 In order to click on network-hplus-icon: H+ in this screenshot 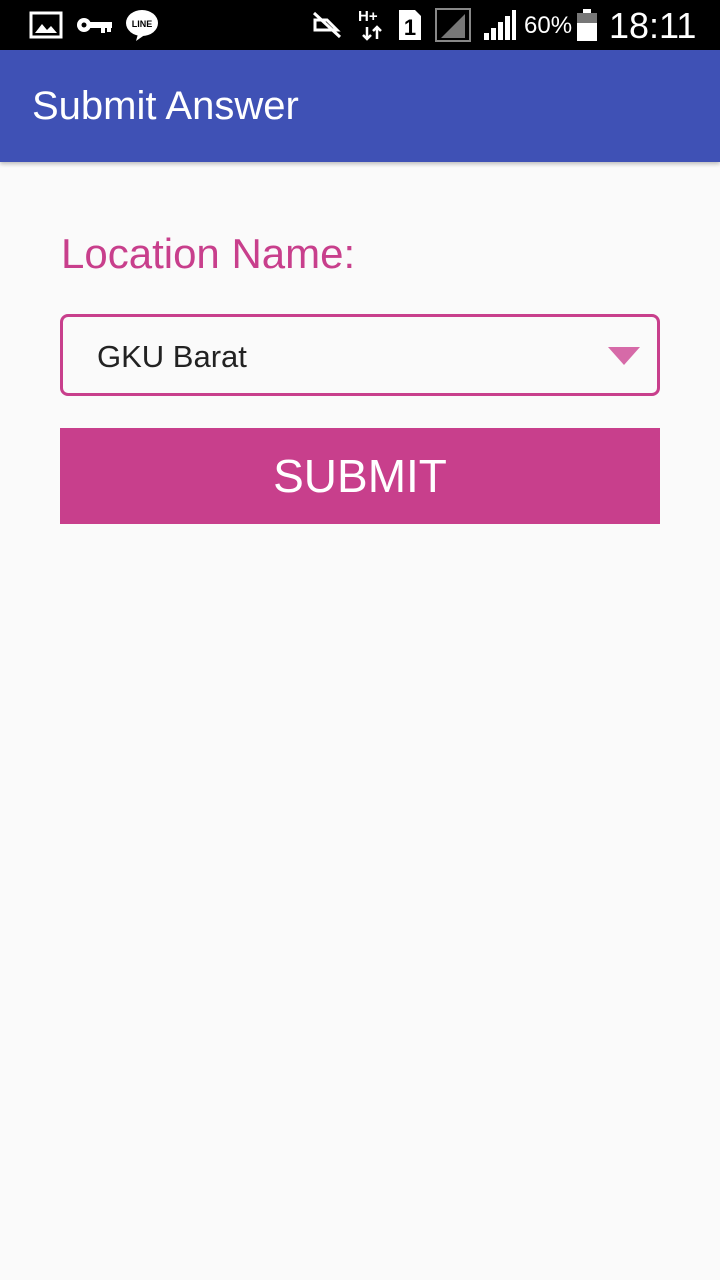, I will do `click(373, 25)`.